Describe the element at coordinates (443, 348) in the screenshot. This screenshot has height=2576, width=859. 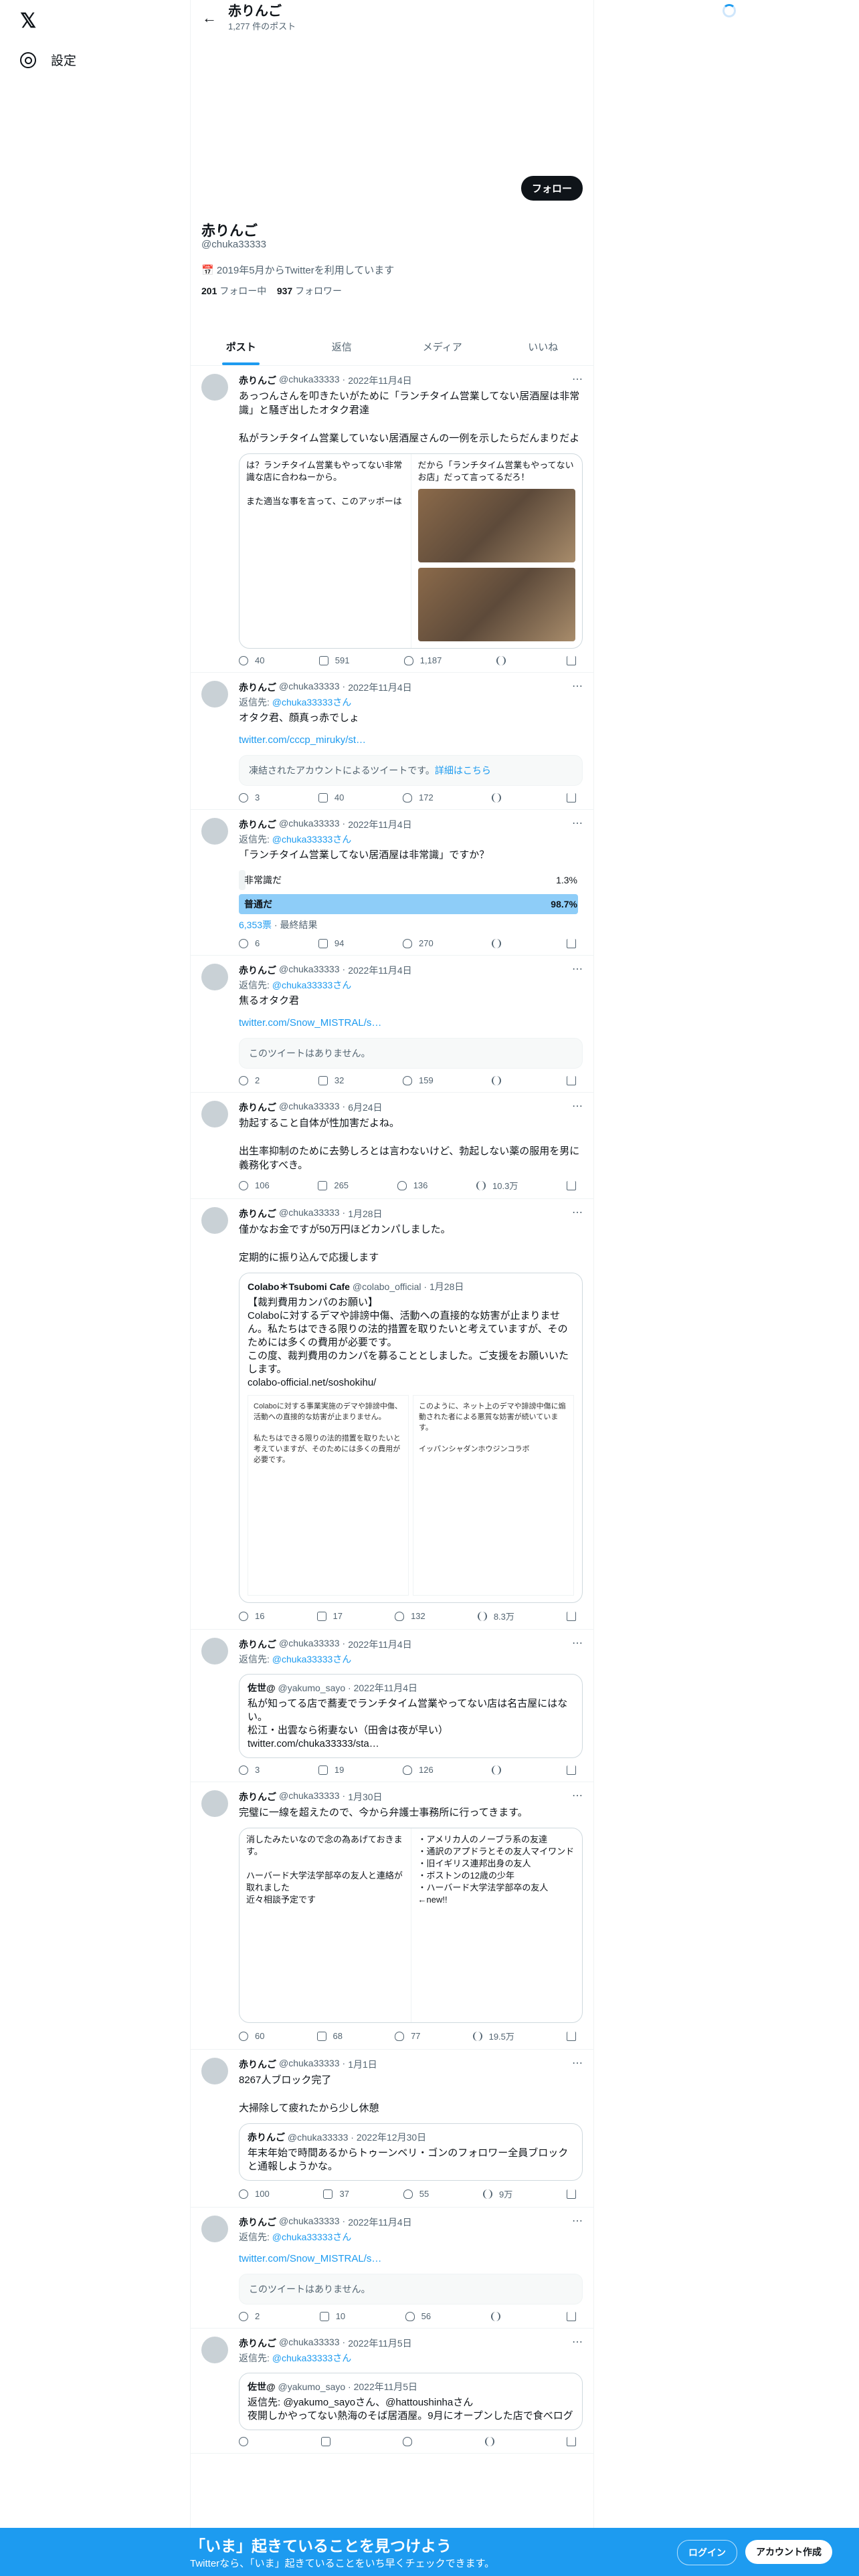
I see `tab-media: メディア` at that location.